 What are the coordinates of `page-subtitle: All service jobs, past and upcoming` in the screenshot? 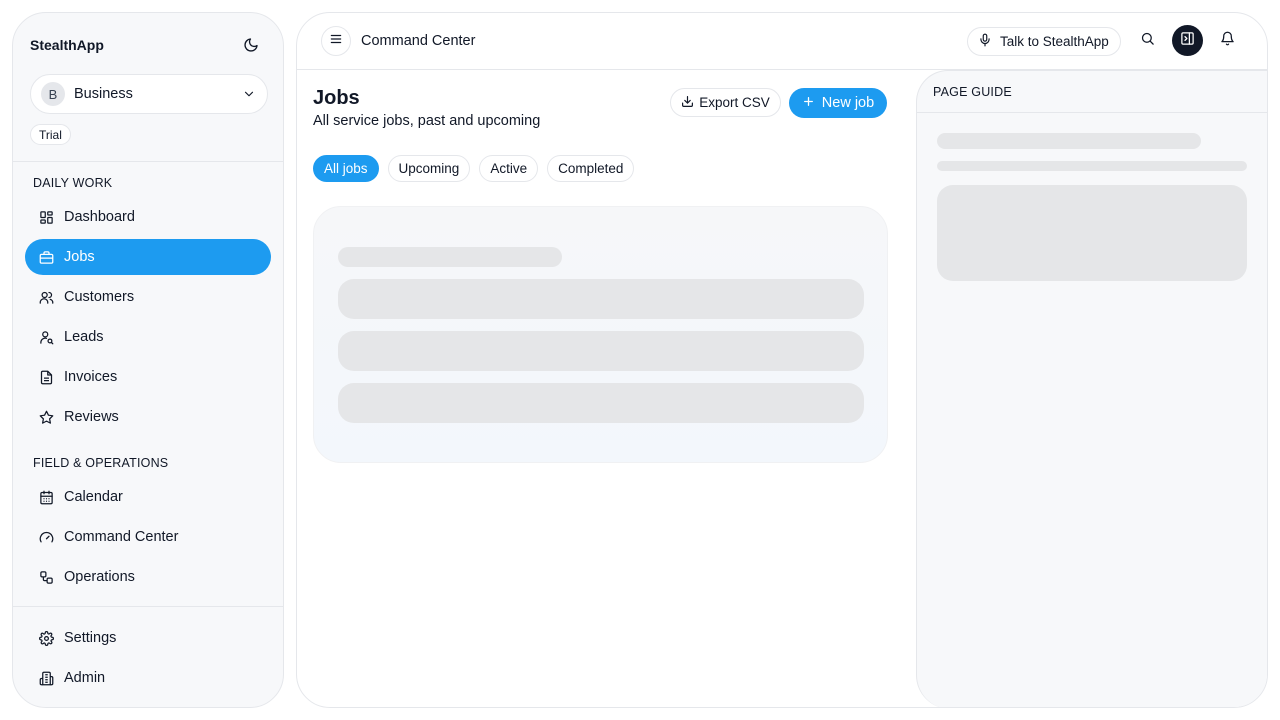 It's located at (427, 121).